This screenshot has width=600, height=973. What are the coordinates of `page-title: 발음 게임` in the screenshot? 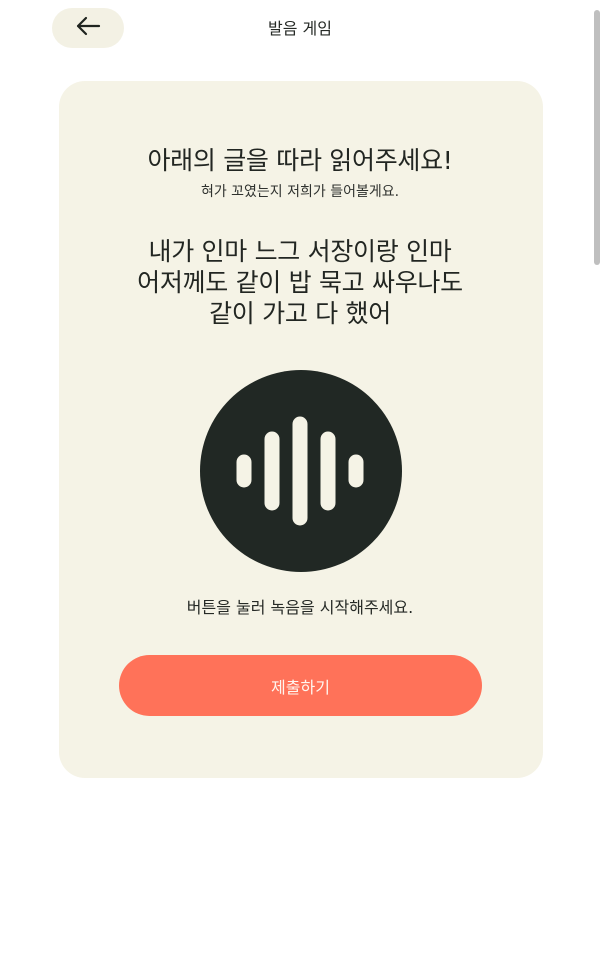 It's located at (300, 28).